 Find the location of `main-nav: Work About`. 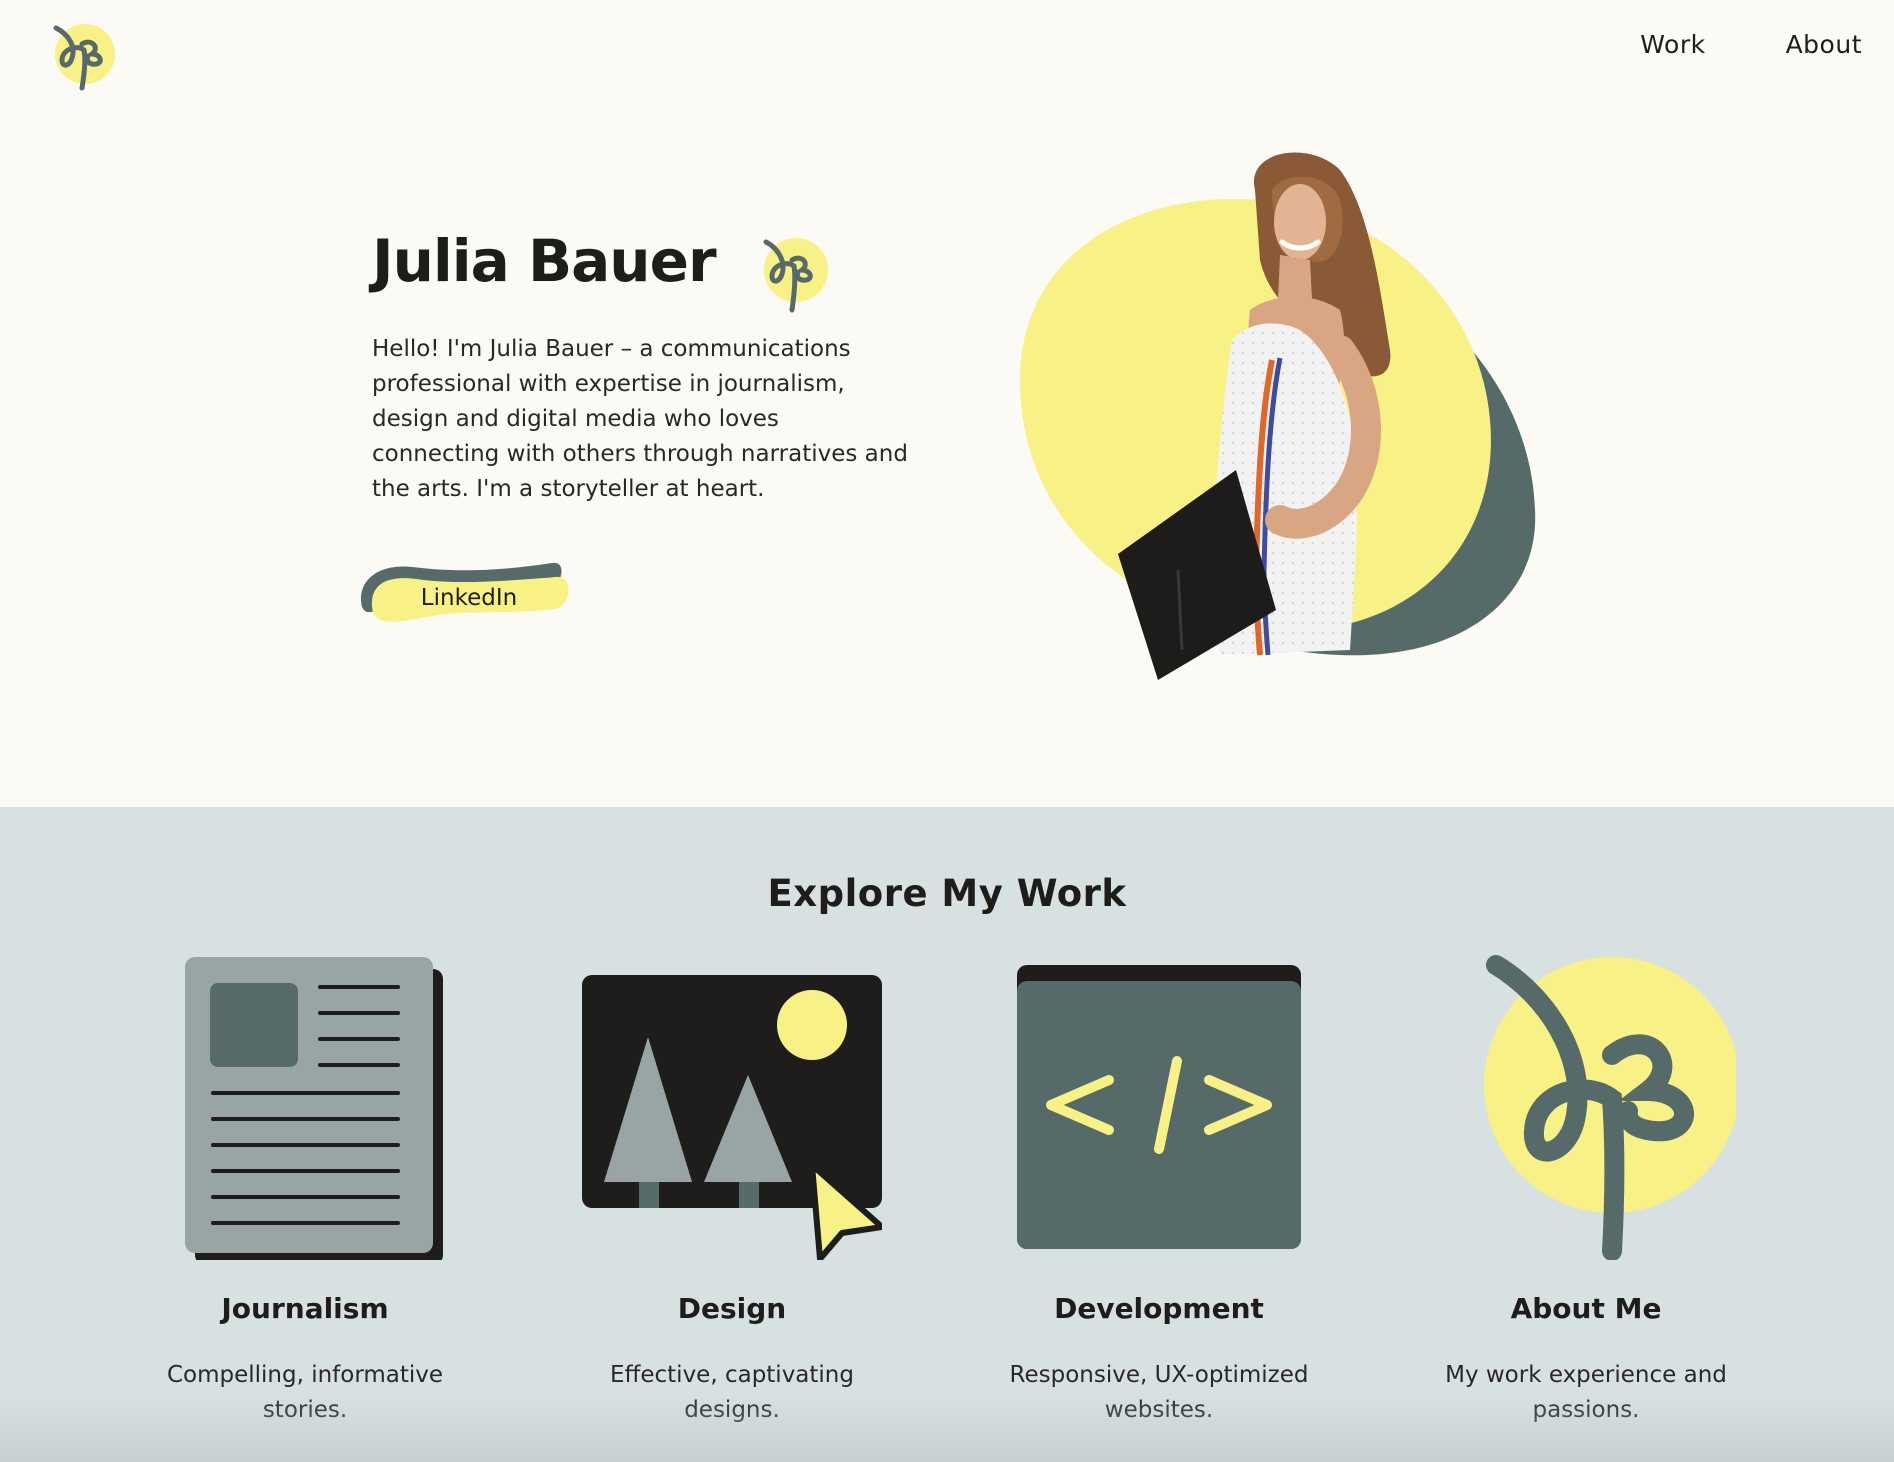

main-nav: Work About is located at coordinates (1751, 44).